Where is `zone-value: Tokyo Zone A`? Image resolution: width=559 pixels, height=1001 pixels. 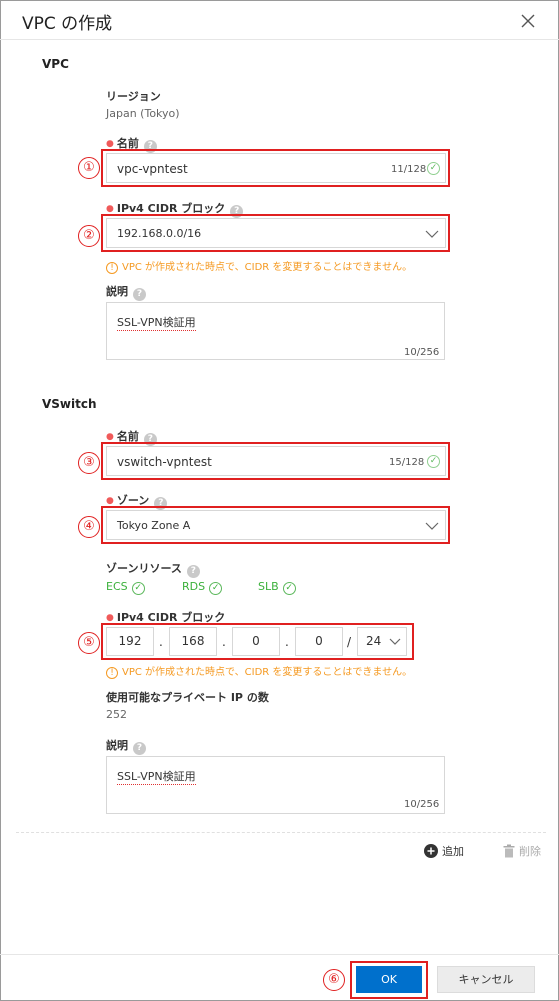
zone-value: Tokyo Zone A is located at coordinates (154, 525).